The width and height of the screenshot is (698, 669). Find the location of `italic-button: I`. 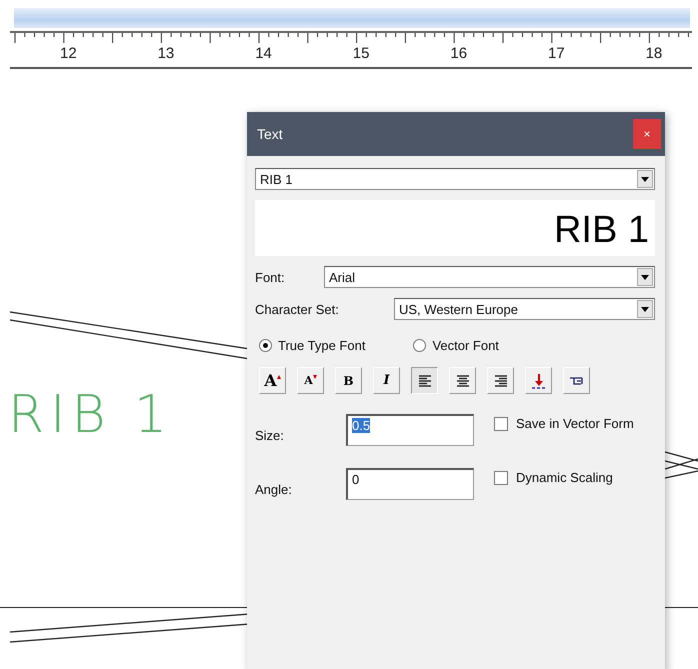

italic-button: I is located at coordinates (386, 380).